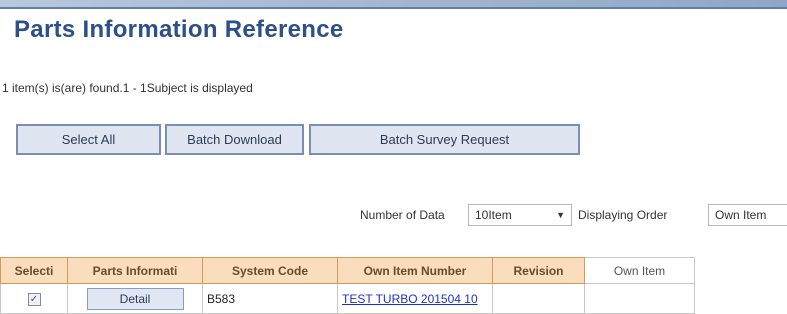  Describe the element at coordinates (538, 298) in the screenshot. I see `revision-cell` at that location.